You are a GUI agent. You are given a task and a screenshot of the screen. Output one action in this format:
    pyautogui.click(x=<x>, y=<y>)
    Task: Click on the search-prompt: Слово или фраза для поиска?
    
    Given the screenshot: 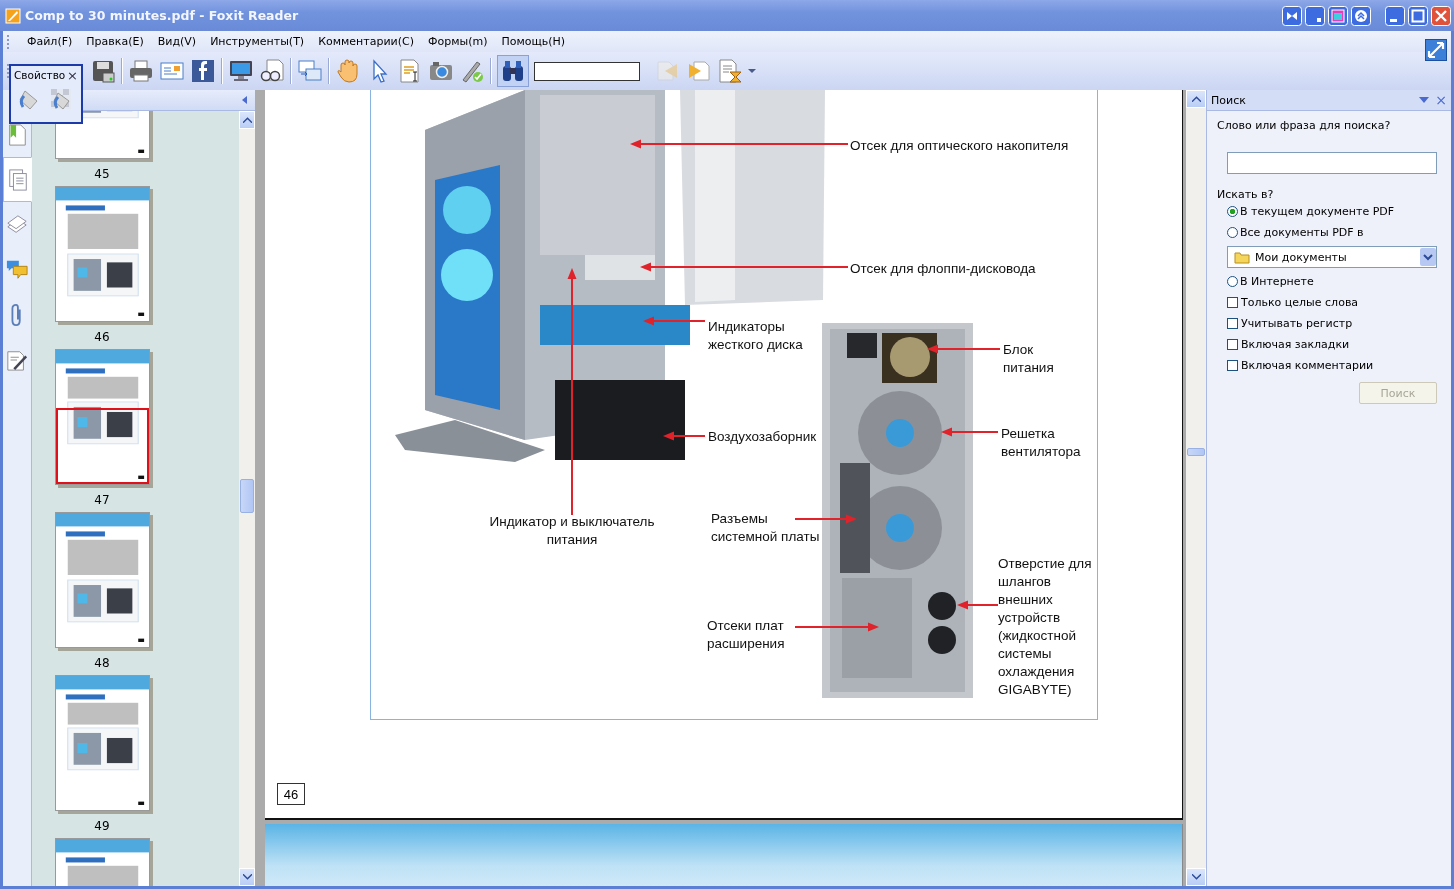 What is the action you would take?
    pyautogui.click(x=1304, y=125)
    